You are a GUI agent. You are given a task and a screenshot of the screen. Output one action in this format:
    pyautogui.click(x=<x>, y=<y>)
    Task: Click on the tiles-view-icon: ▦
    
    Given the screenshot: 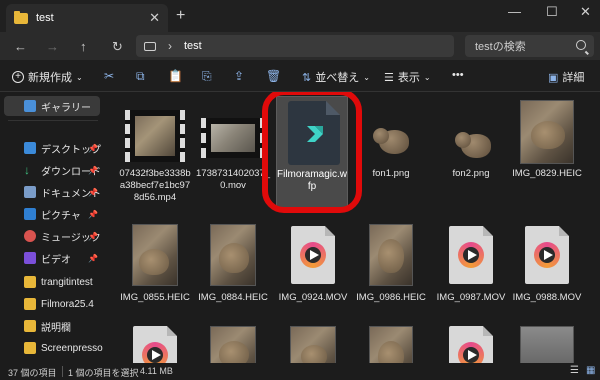 What is the action you would take?
    pyautogui.click(x=590, y=370)
    